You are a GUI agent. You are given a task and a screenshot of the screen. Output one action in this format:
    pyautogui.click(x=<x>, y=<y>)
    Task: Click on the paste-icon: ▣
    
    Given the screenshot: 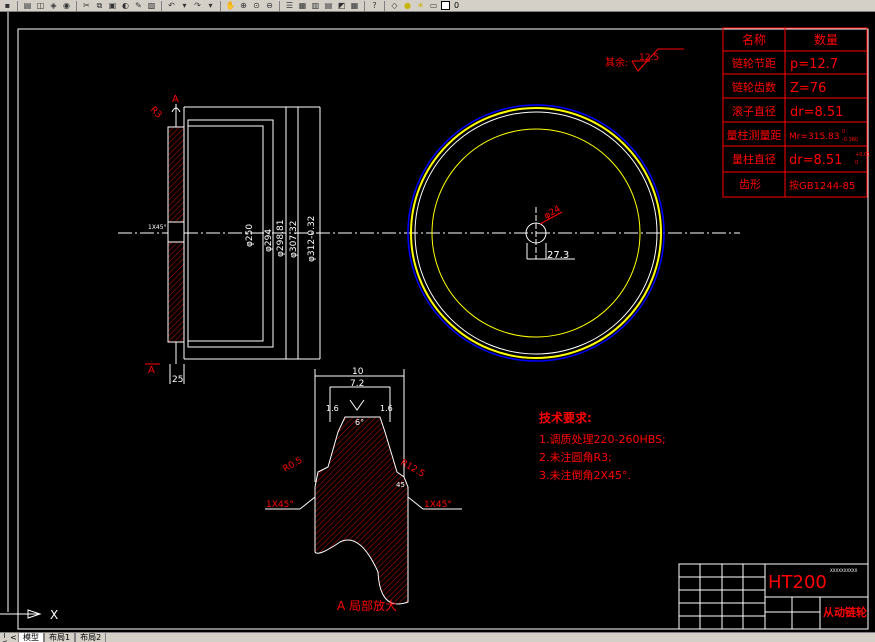 What is the action you would take?
    pyautogui.click(x=112, y=6)
    